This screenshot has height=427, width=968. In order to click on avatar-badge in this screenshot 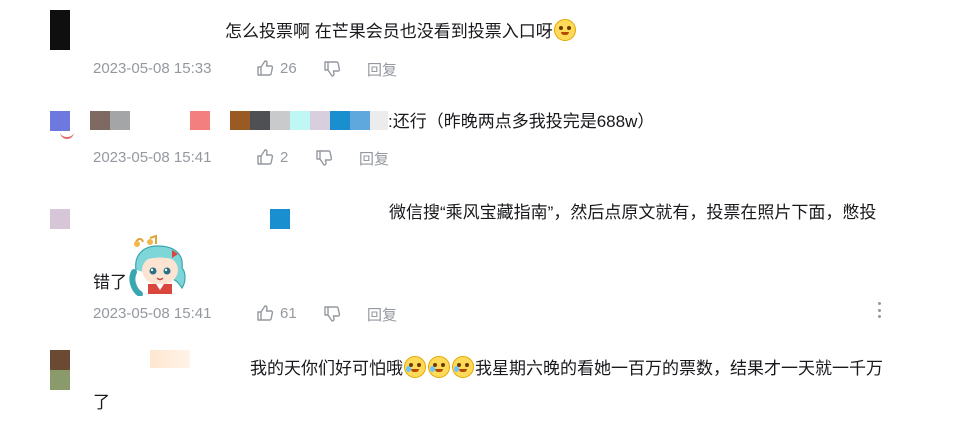, I will do `click(67, 135)`.